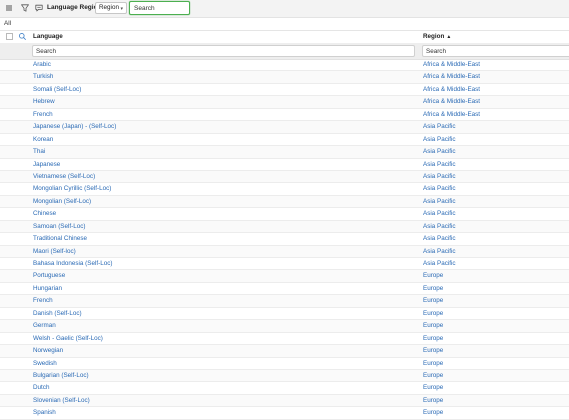 This screenshot has height=420, width=569. I want to click on column-header-language: Language, so click(48, 36).